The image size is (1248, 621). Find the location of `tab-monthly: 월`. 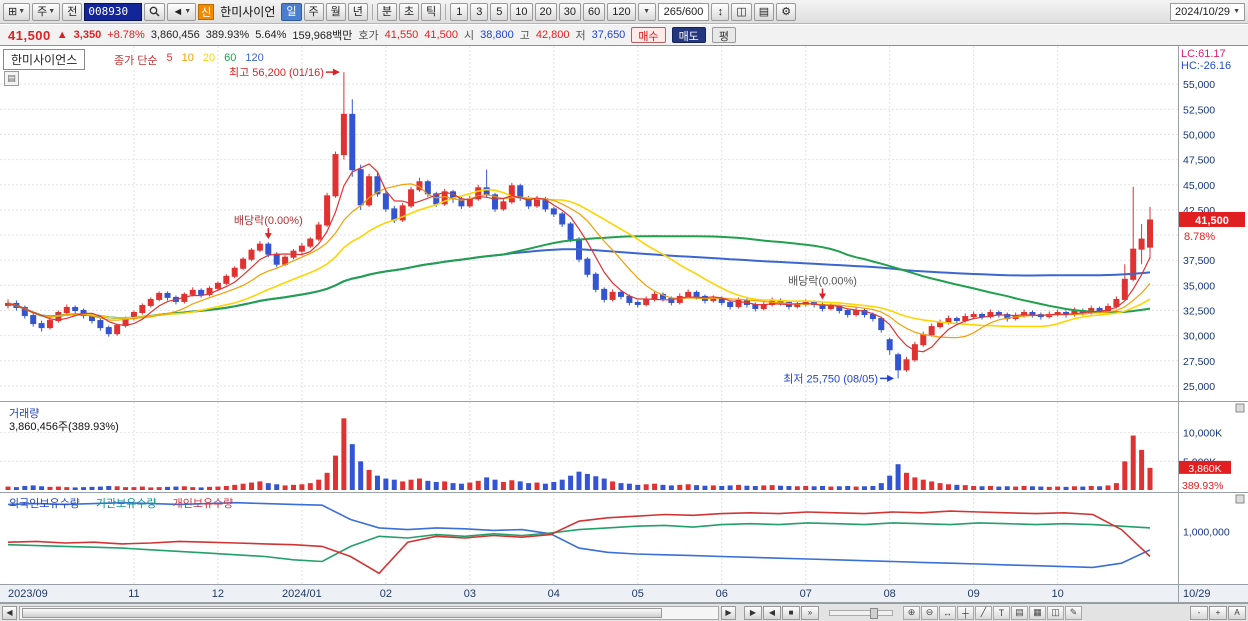

tab-monthly: 월 is located at coordinates (335, 11).